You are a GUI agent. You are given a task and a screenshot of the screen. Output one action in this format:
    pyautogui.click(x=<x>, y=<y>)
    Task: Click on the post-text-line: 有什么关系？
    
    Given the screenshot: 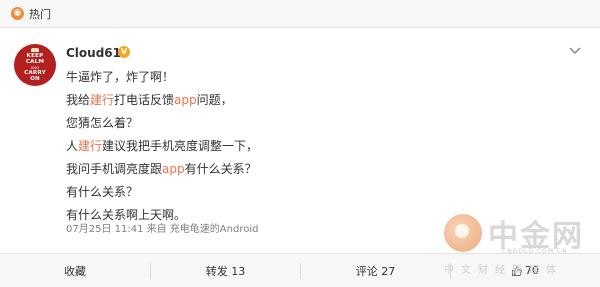 What is the action you would take?
    pyautogui.click(x=316, y=192)
    